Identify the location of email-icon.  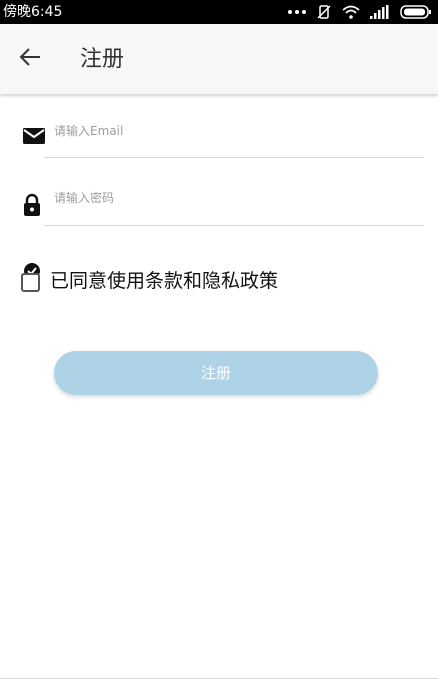
(34, 138).